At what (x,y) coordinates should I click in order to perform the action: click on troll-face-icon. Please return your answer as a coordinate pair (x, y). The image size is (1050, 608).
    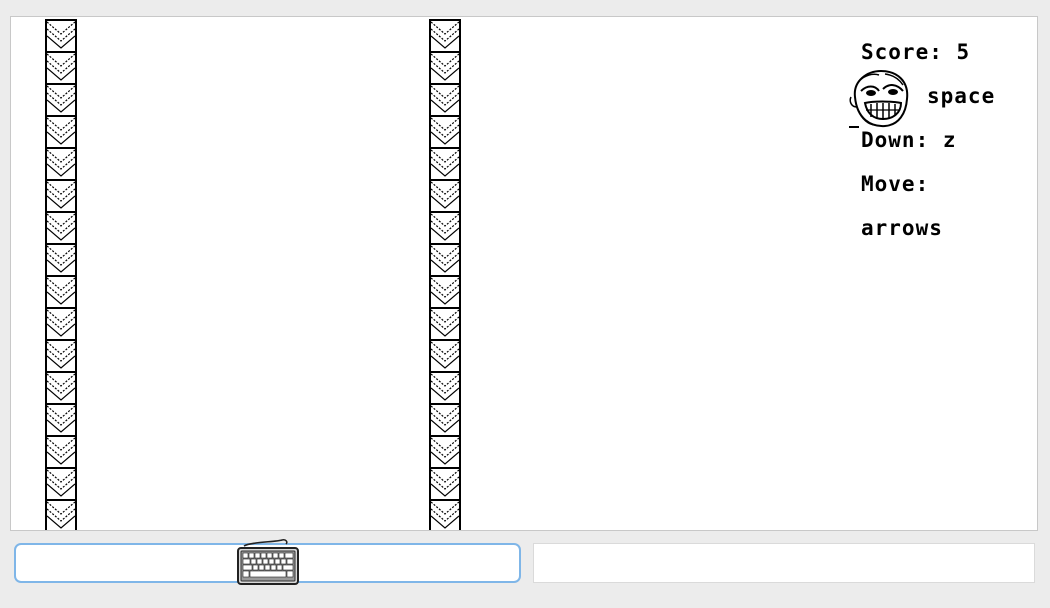
    Looking at the image, I should click on (879, 98).